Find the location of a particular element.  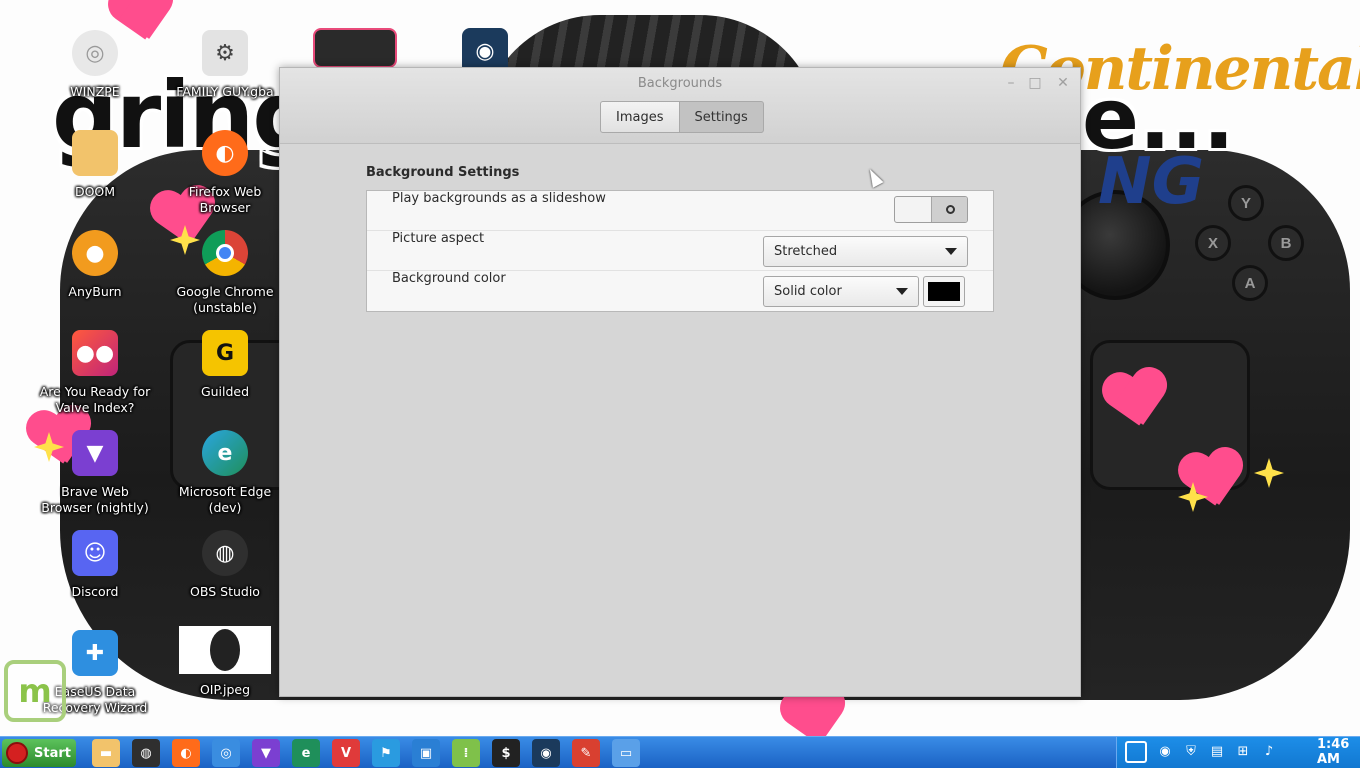

setting-label: Background color is located at coordinates (449, 278).